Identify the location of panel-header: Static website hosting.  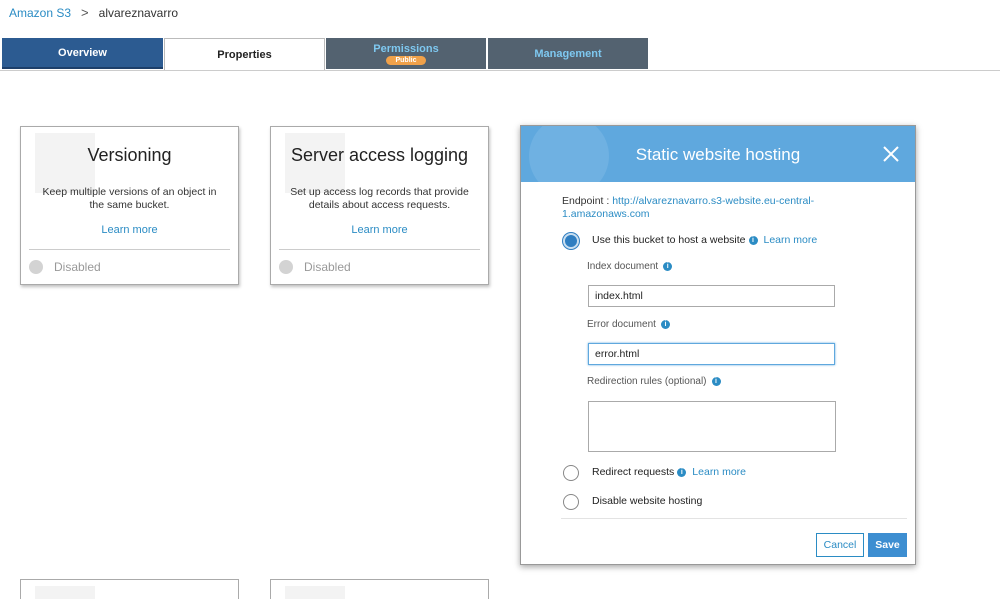
(718, 154).